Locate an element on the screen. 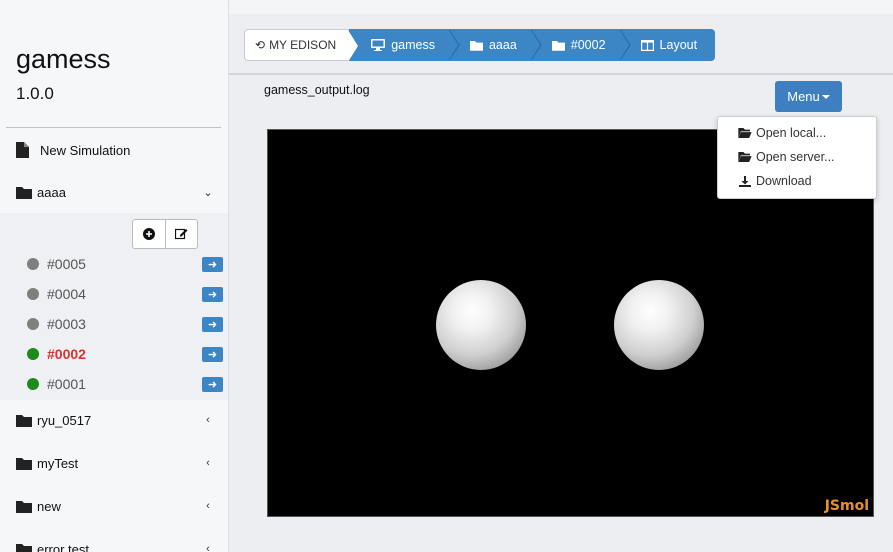  folder-label: new is located at coordinates (49, 506).